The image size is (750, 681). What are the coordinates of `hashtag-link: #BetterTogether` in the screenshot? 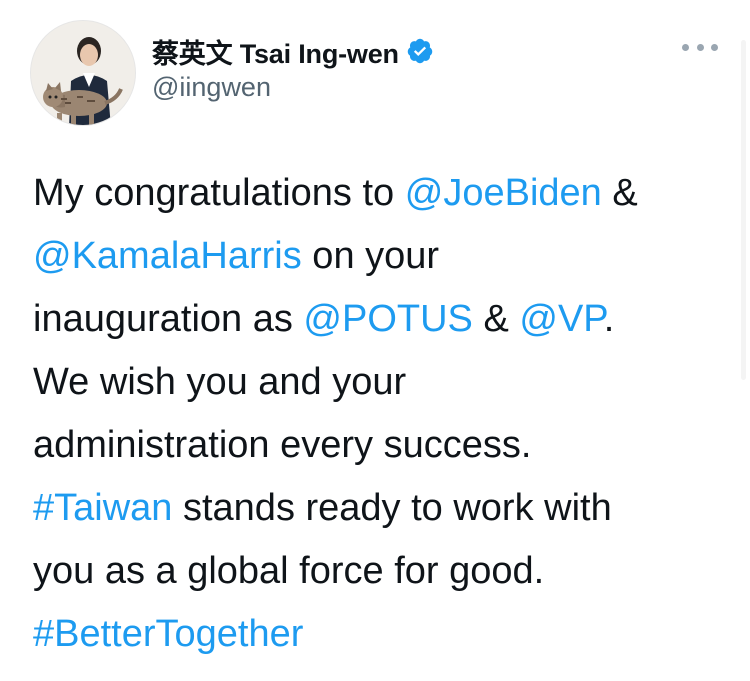 It's located at (168, 634).